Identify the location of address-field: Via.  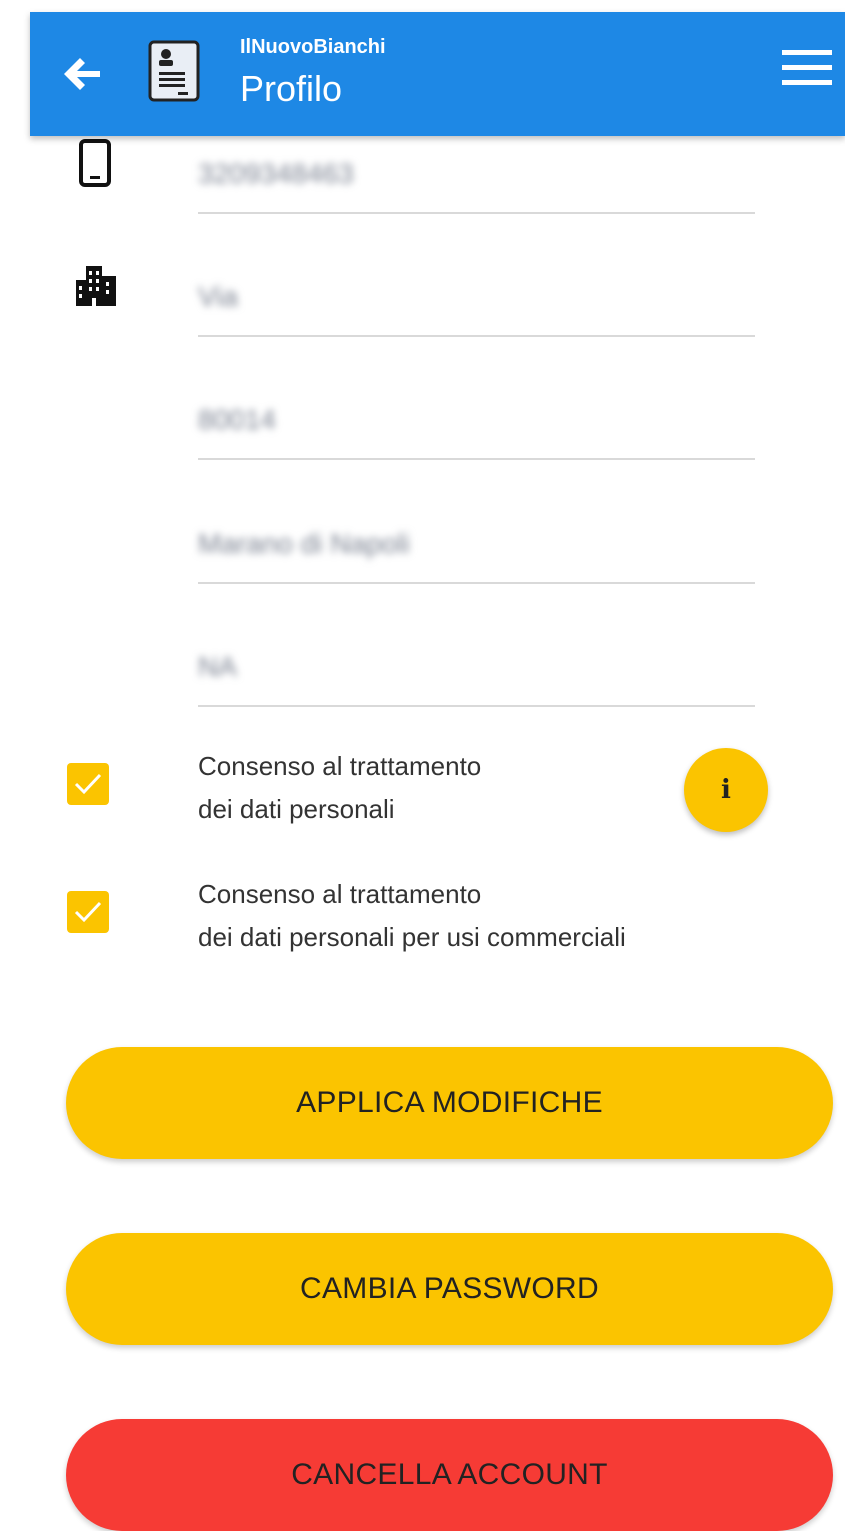
(476, 306).